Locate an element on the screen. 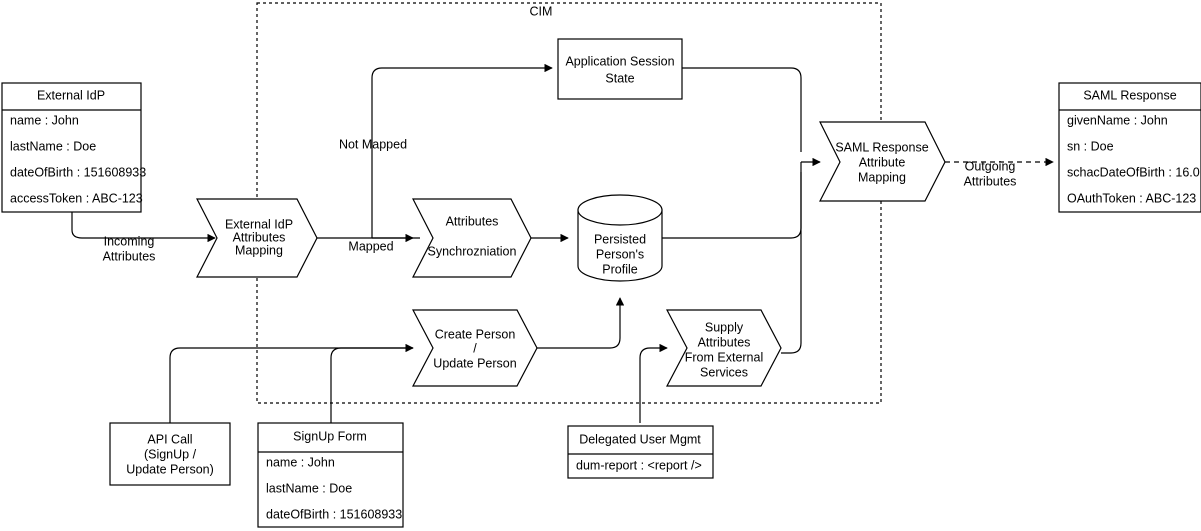 This screenshot has width=1201, height=531. supply-attributes-line-0: Supply is located at coordinates (724, 327).